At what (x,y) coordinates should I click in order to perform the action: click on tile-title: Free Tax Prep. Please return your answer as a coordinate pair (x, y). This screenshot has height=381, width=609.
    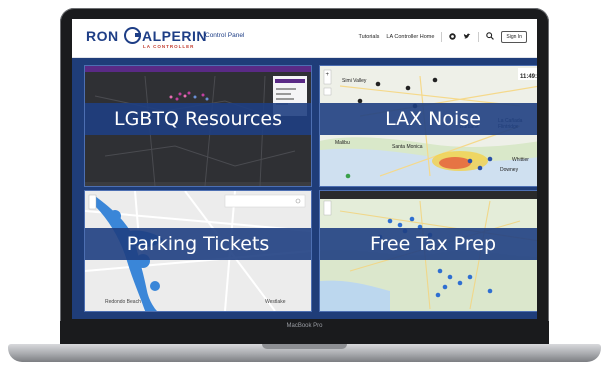
    Looking at the image, I should click on (428, 244).